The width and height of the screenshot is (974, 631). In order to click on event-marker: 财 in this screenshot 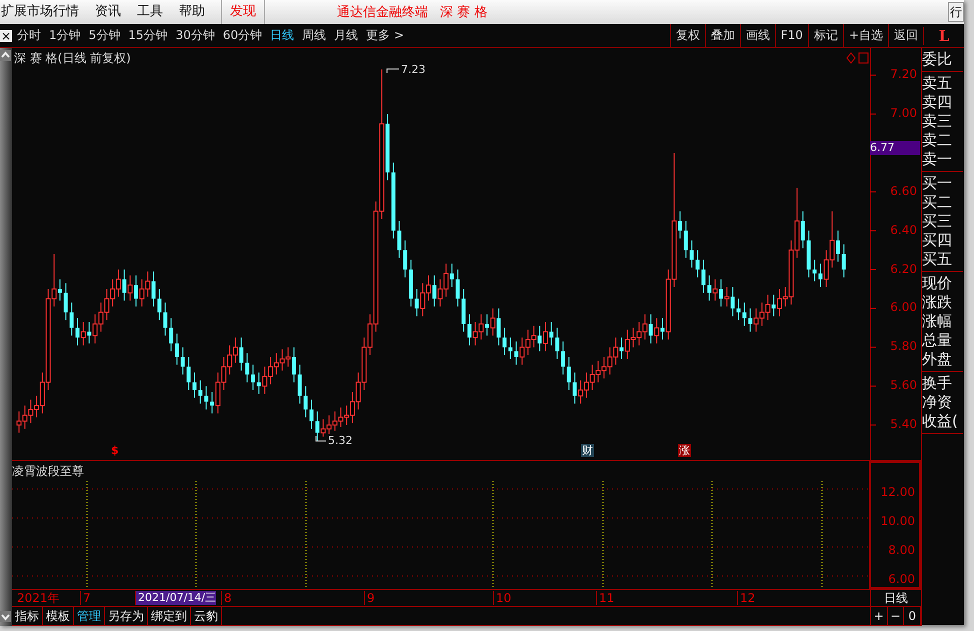, I will do `click(587, 450)`.